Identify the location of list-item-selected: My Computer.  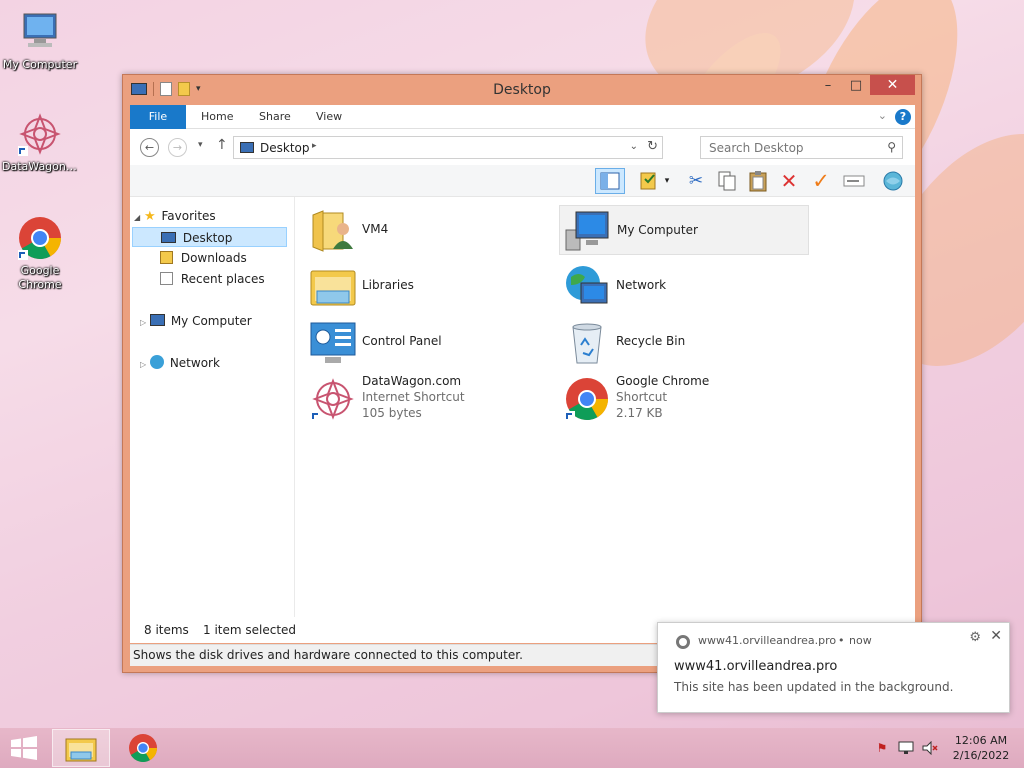
(684, 230).